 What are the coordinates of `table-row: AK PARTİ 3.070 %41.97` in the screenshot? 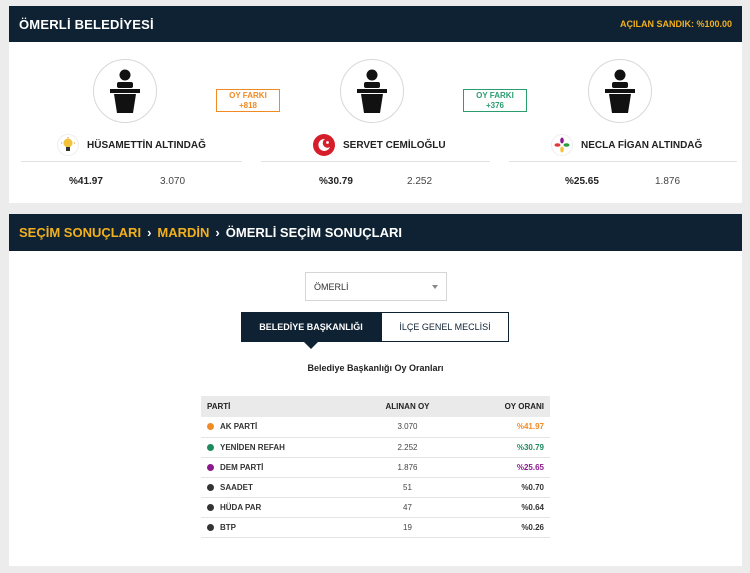 It's located at (375, 427).